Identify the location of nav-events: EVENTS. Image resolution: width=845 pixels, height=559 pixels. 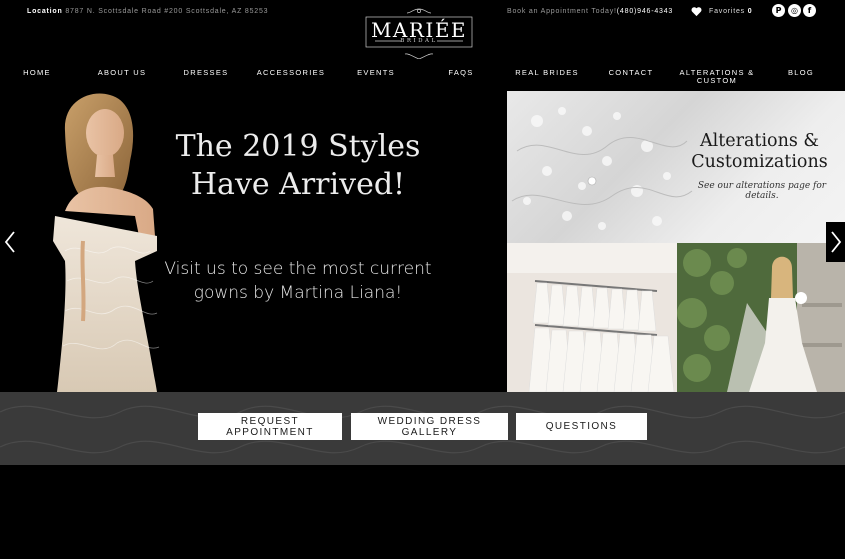
(376, 73).